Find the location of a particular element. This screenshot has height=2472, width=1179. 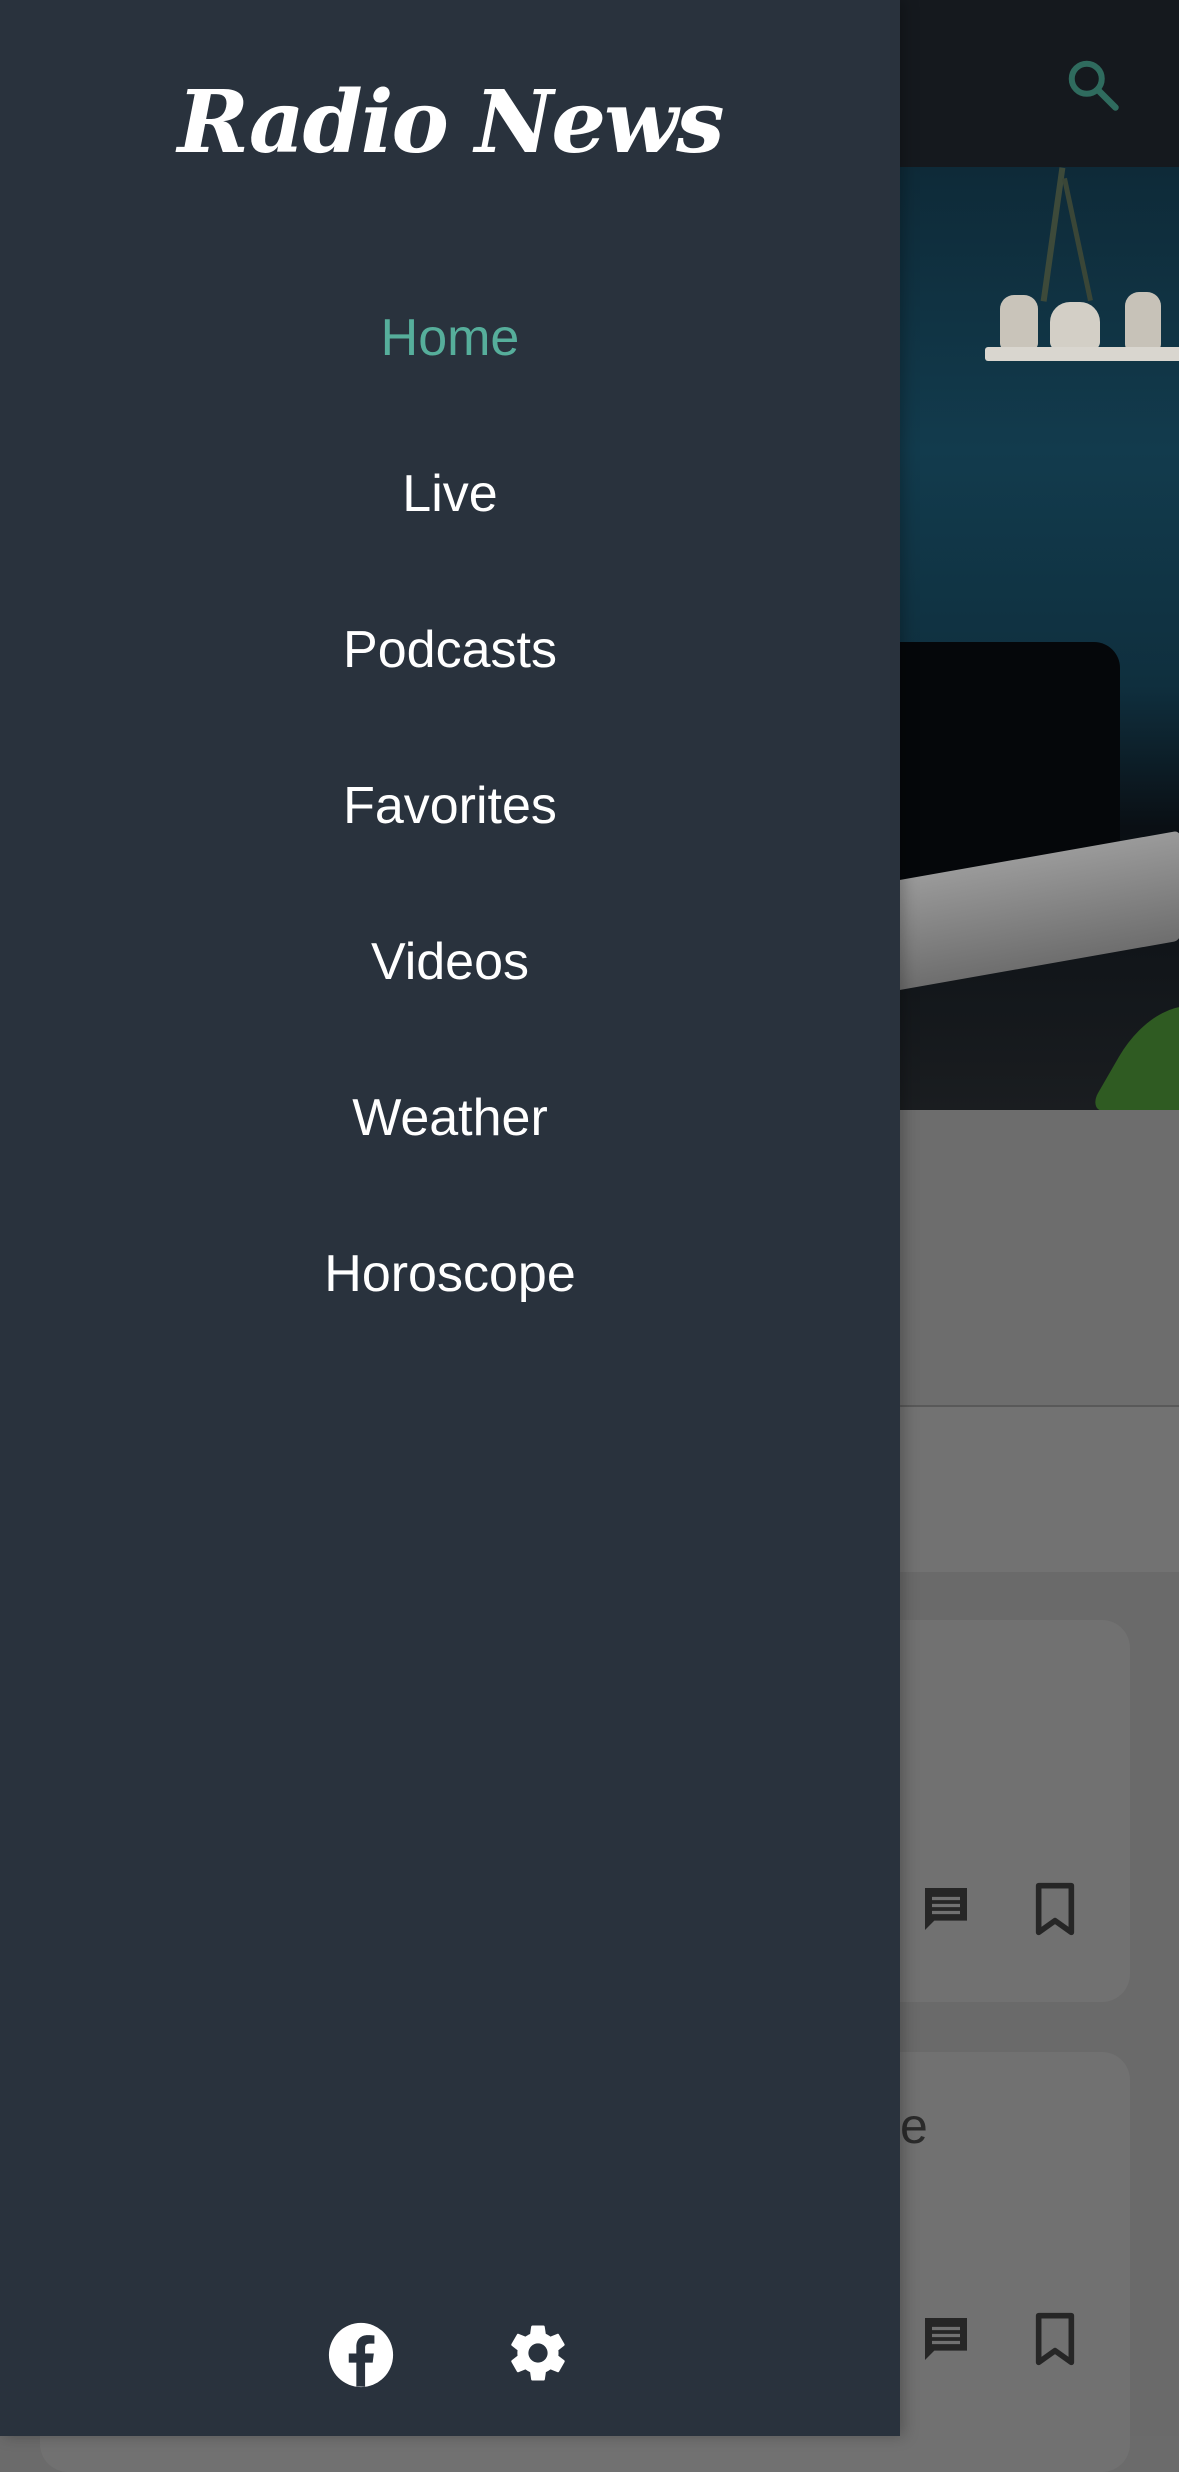

menu-item-favorites: Favorites is located at coordinates (450, 806).